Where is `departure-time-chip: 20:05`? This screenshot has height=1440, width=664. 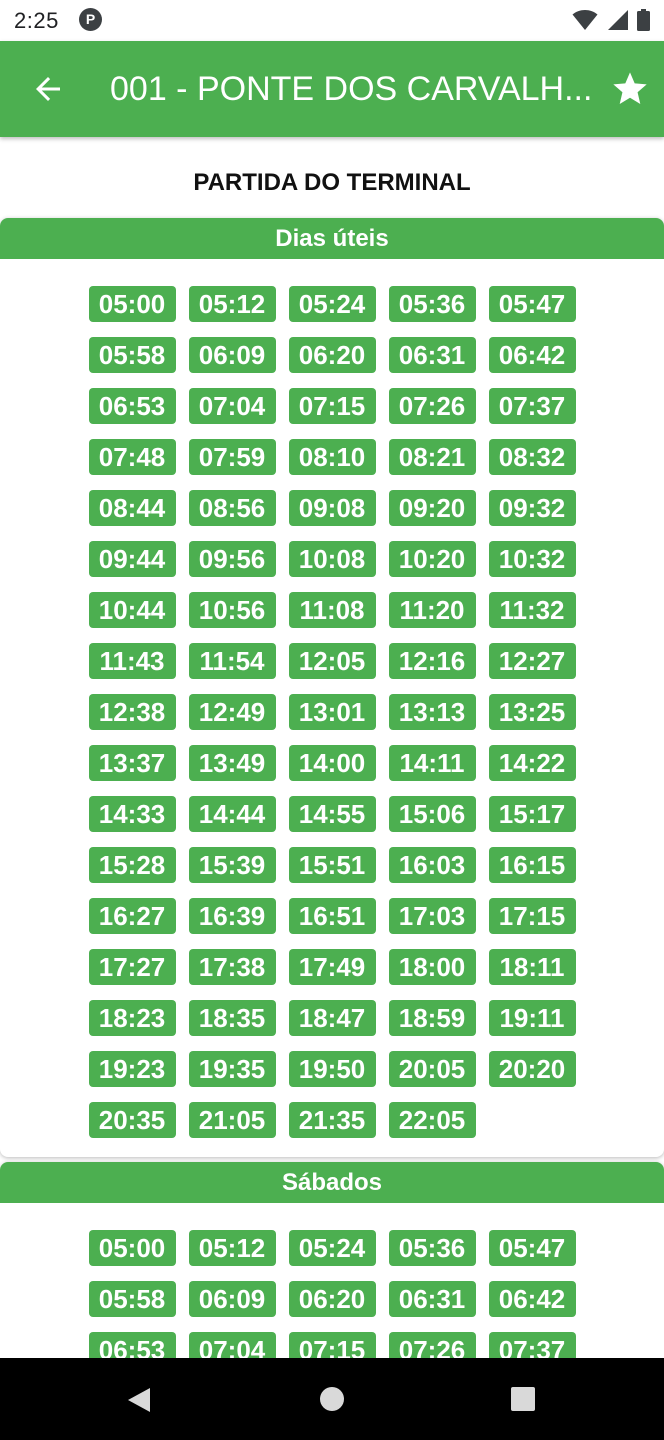
departure-time-chip: 20:05 is located at coordinates (432, 1069).